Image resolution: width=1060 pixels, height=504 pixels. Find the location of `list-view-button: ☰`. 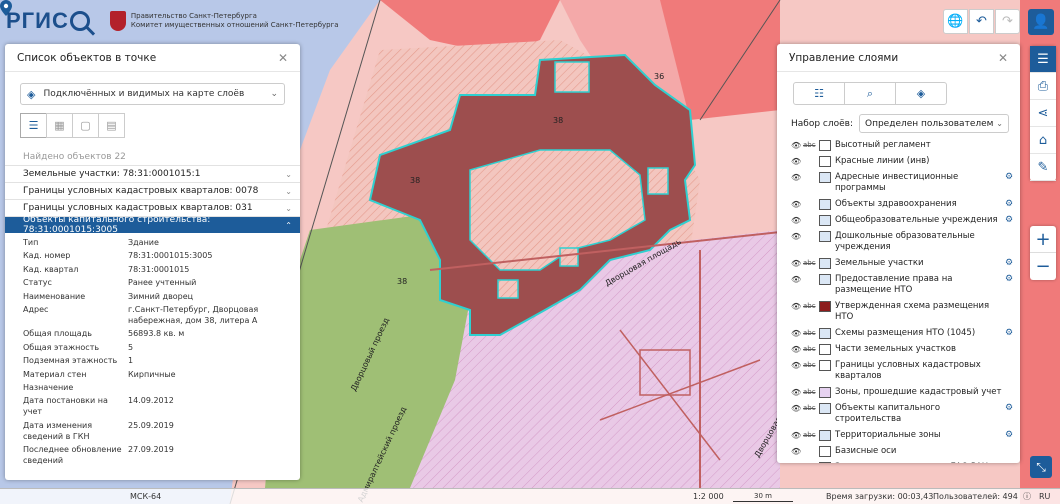

list-view-button: ☰ is located at coordinates (33, 125).